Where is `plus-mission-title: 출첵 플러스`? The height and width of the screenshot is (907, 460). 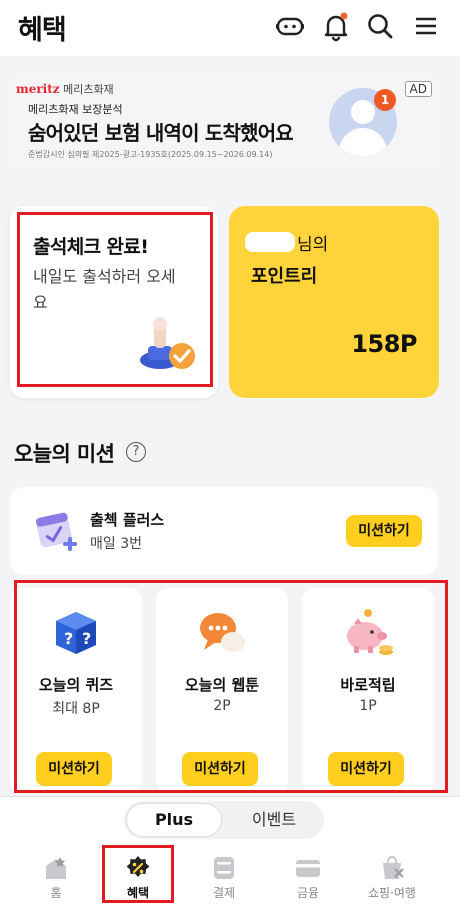
plus-mission-title: 출첵 플러스 is located at coordinates (127, 520).